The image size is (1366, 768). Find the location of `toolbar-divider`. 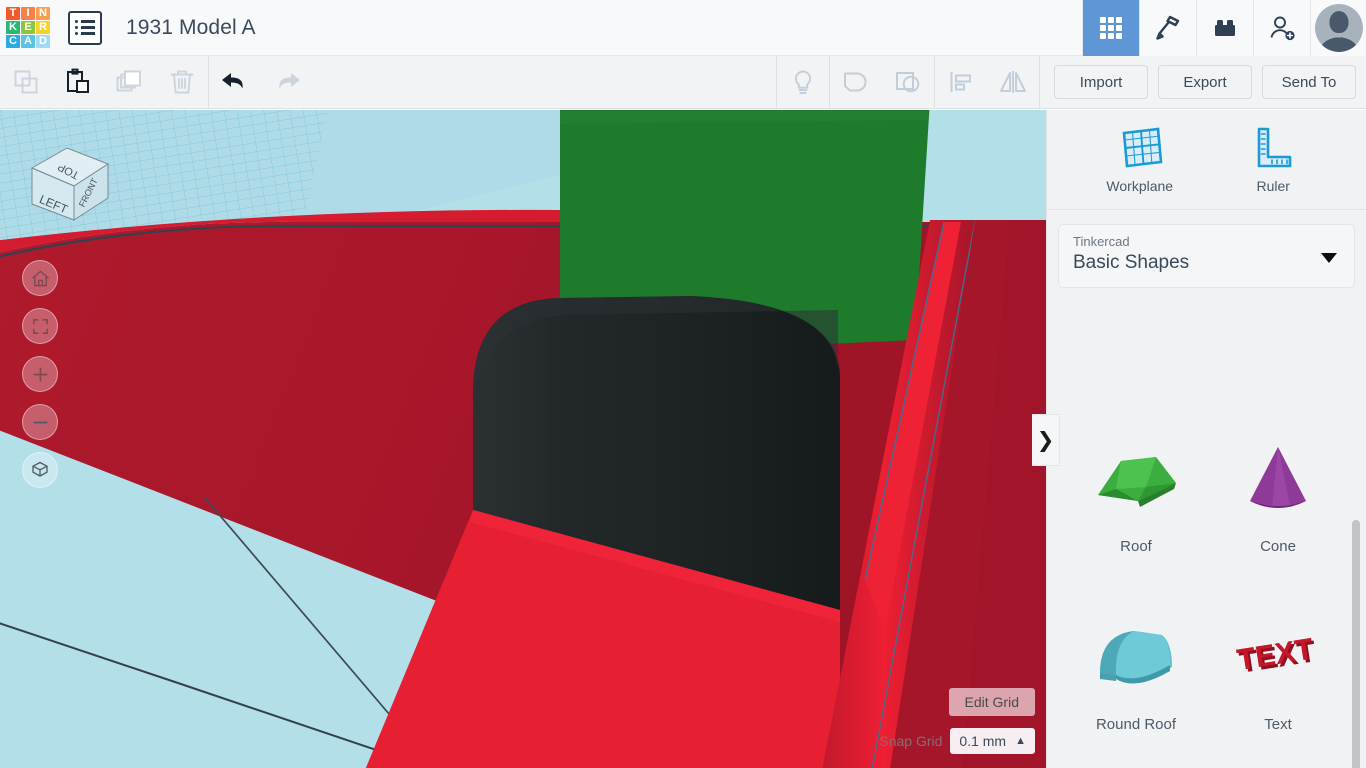

toolbar-divider is located at coordinates (1039, 82).